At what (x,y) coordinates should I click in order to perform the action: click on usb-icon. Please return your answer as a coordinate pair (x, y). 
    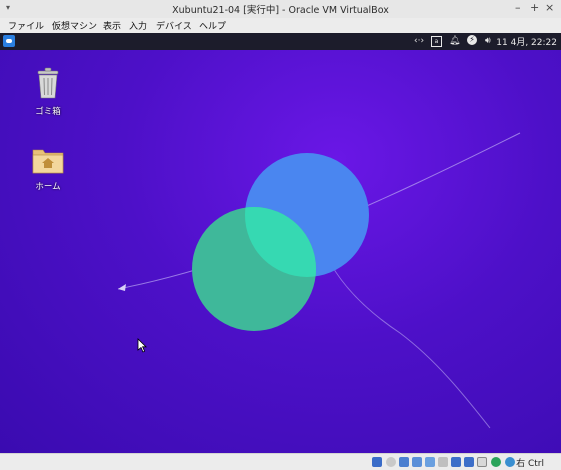
    Looking at the image, I should click on (430, 462).